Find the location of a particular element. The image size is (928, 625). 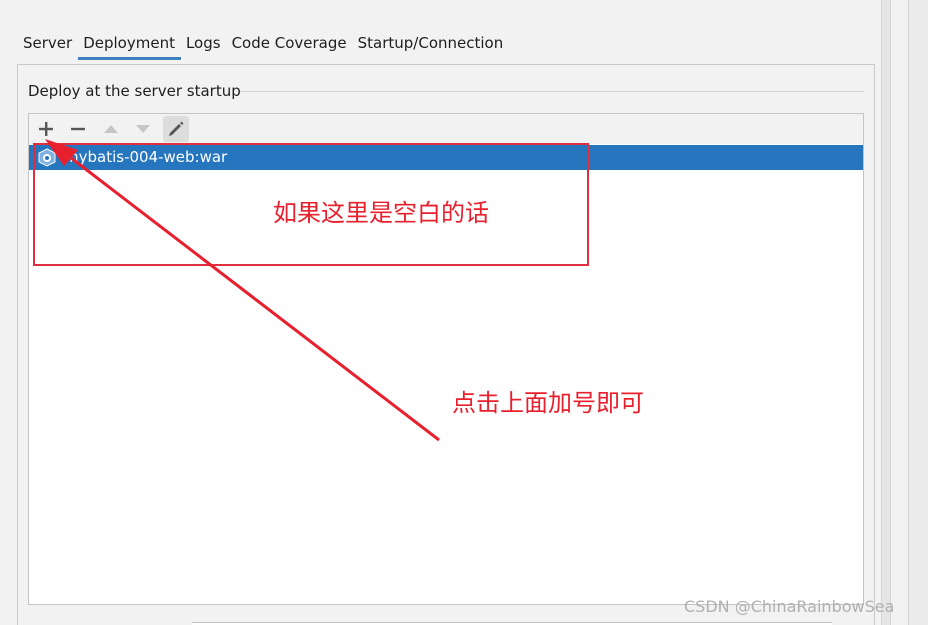

tab-startup-connection: Startup/Connection is located at coordinates (431, 45).